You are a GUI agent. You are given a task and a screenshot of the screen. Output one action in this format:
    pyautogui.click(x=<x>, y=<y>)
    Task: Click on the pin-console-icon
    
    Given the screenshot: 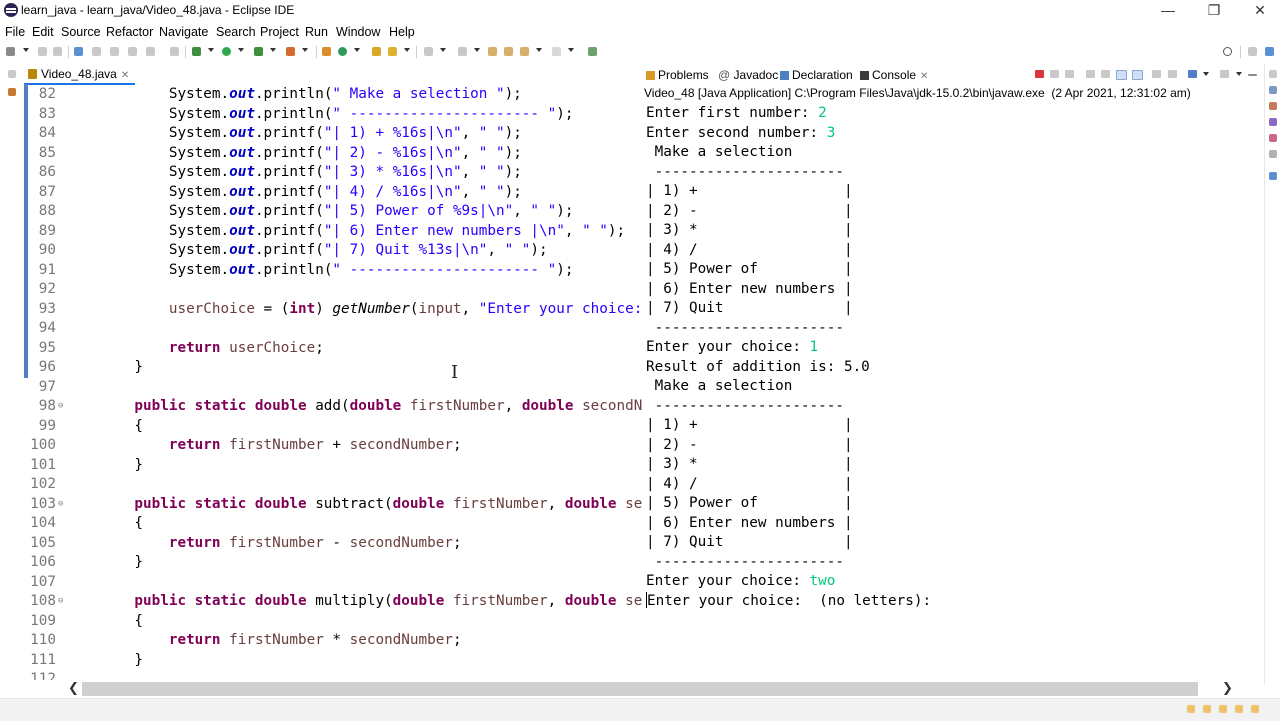 What is the action you would take?
    pyautogui.click(x=1156, y=74)
    